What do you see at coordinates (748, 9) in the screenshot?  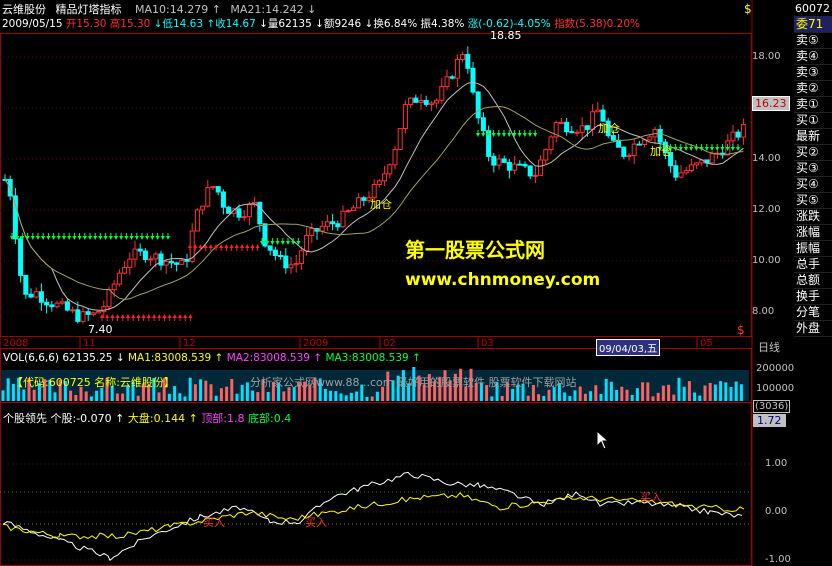 I see `dollar-icon: $` at bounding box center [748, 9].